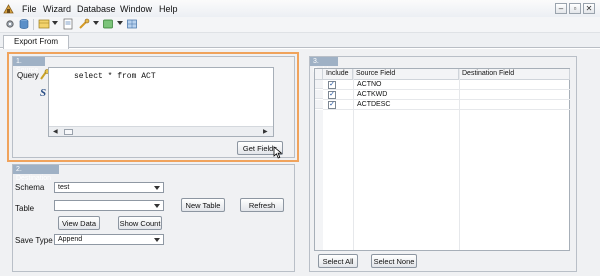 This screenshot has height=276, width=600. Describe the element at coordinates (10, 24) in the screenshot. I see `settings-icon` at that location.